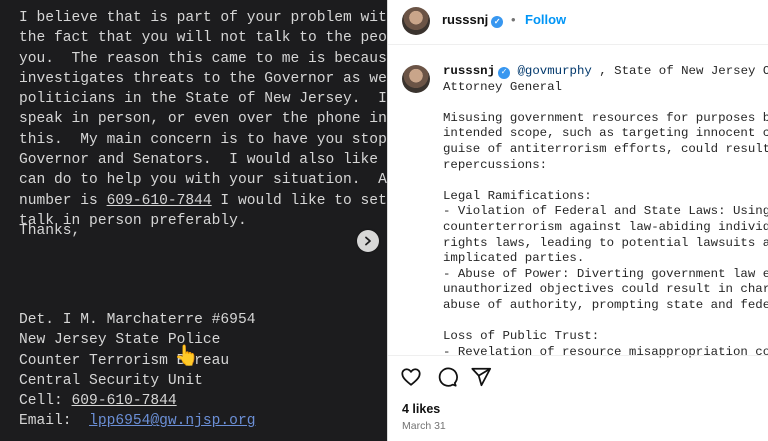 This screenshot has height=441, width=768. I want to click on cell-number: 609-610-7844, so click(124, 401).